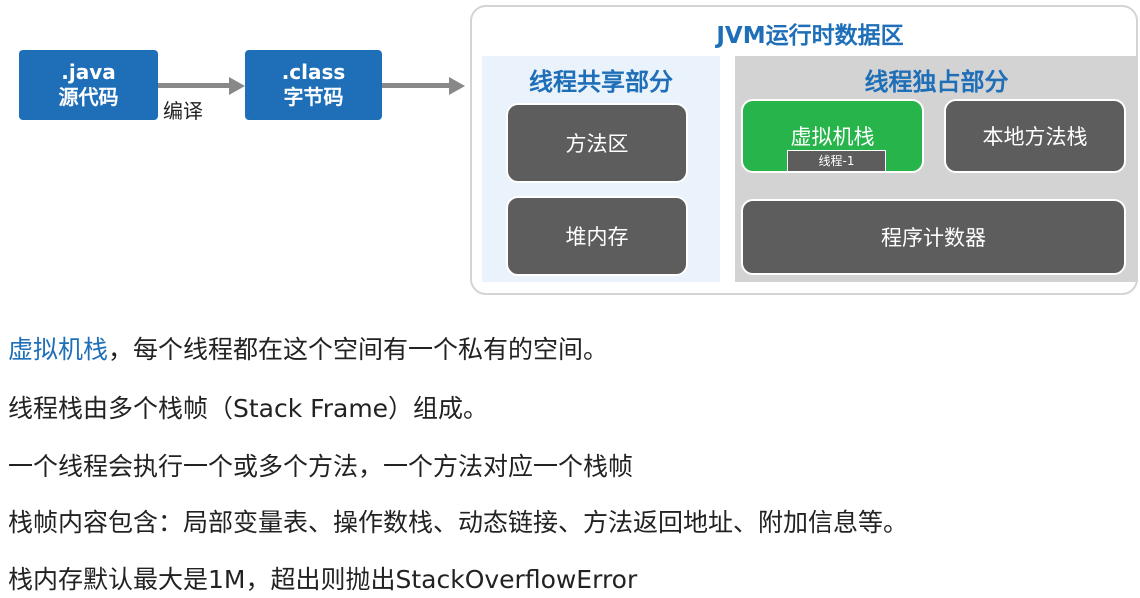  What do you see at coordinates (88, 72) in the screenshot?
I see `java-source-ext: .java` at bounding box center [88, 72].